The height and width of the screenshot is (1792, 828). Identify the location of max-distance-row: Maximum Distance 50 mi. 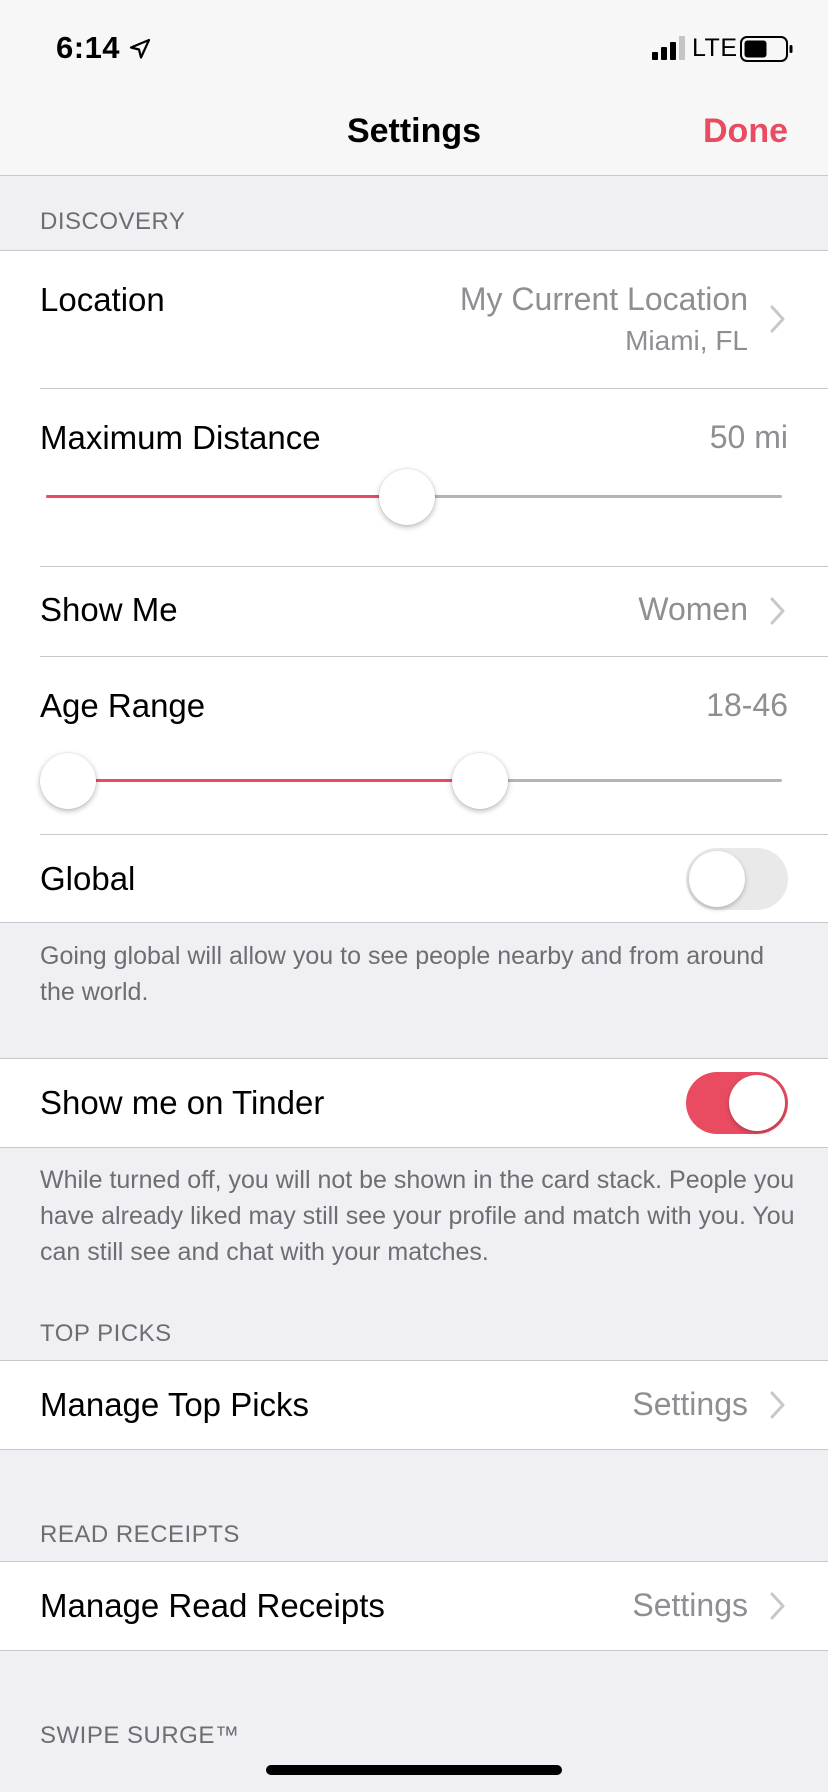
(414, 477).